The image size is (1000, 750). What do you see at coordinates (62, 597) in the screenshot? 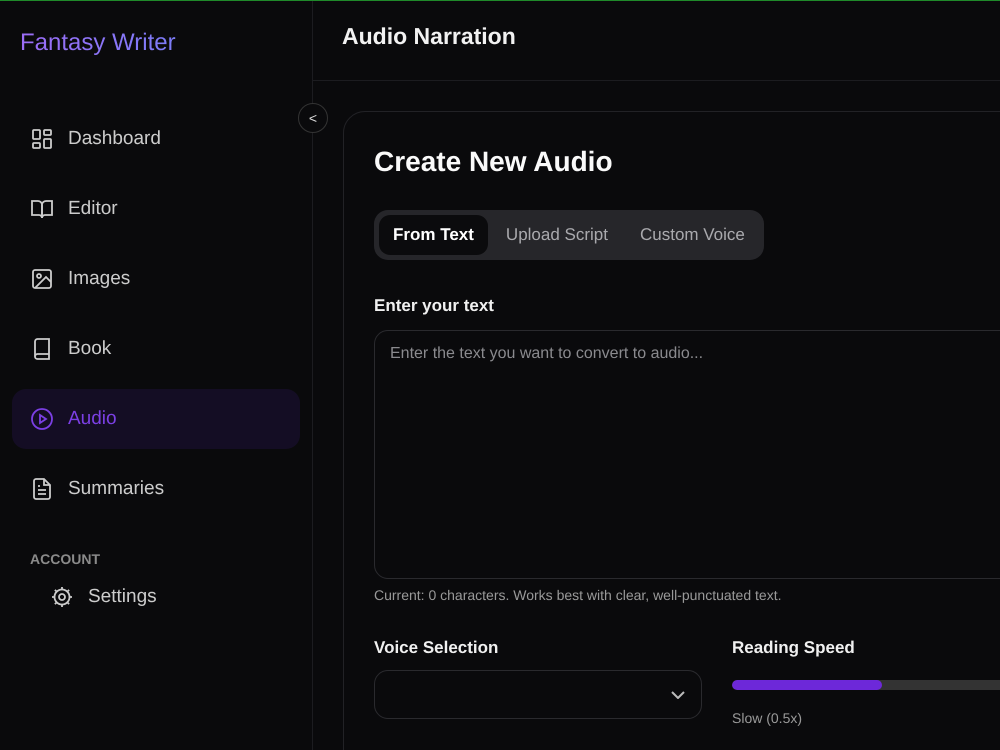
I see `settings-icon` at bounding box center [62, 597].